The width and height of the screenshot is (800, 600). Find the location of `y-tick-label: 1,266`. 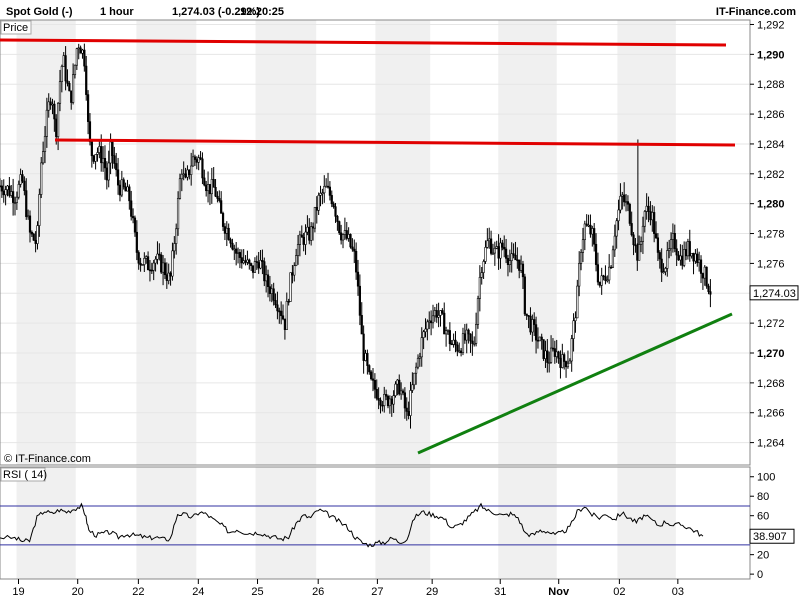

y-tick-label: 1,266 is located at coordinates (771, 414).